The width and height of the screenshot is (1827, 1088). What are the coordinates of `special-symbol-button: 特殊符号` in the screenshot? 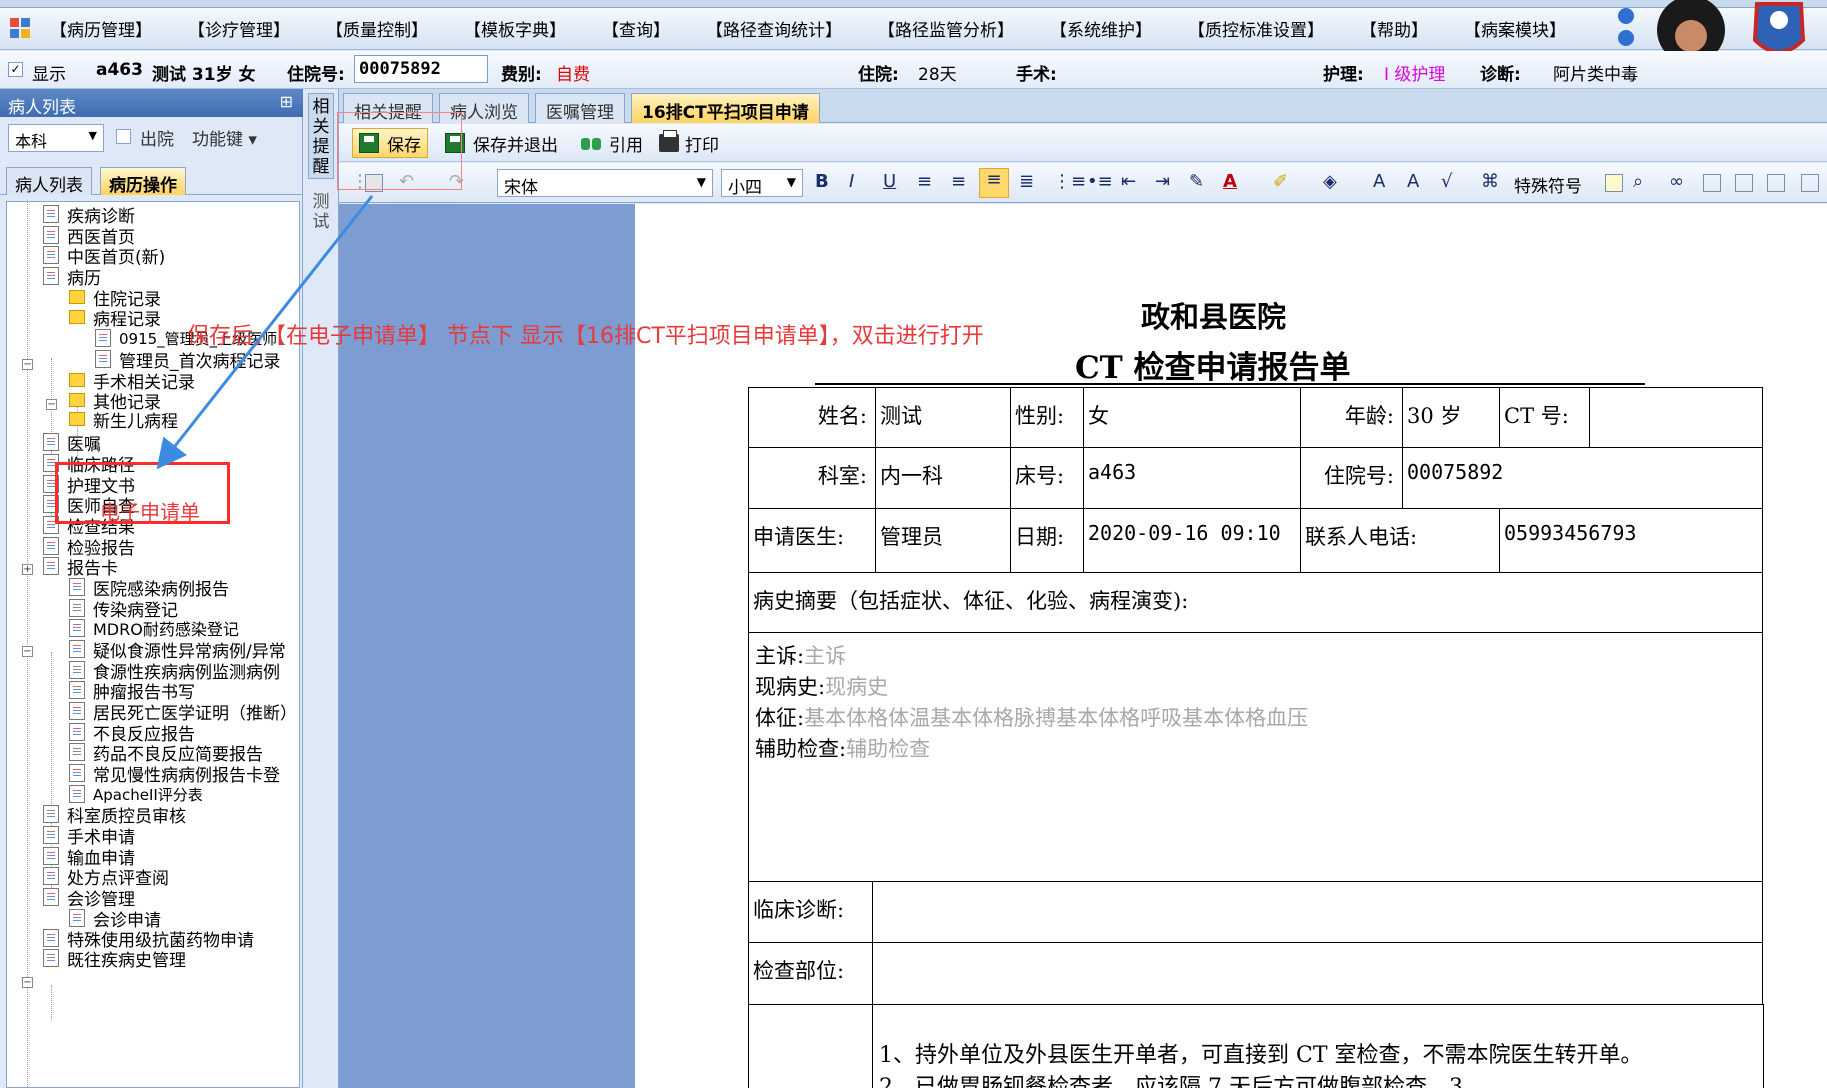 It's located at (1548, 184).